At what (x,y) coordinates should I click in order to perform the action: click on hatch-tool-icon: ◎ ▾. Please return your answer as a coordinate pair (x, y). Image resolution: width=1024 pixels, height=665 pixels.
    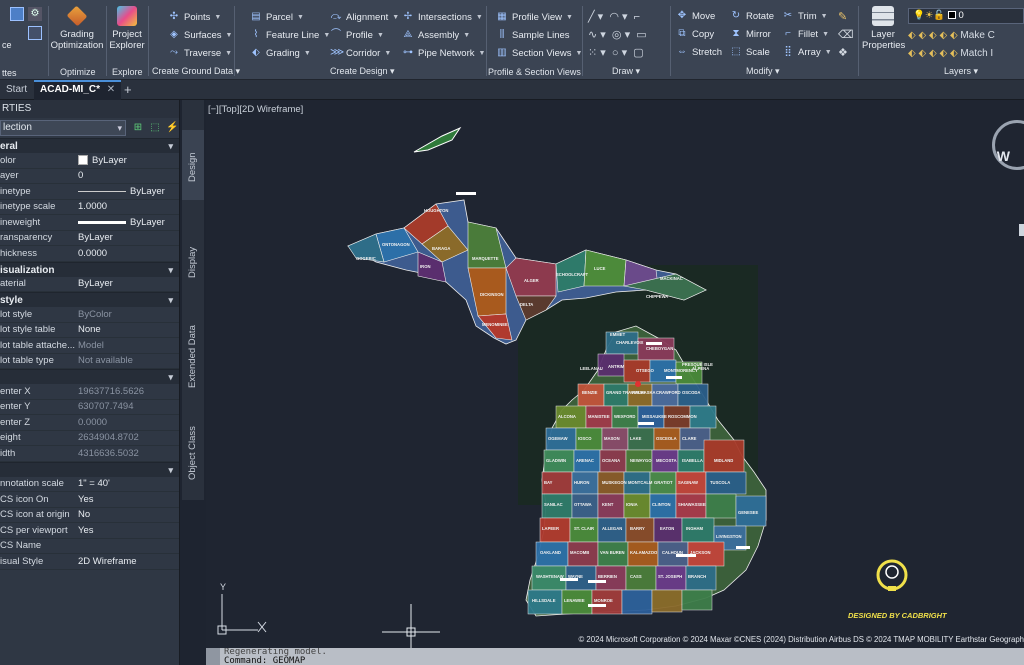
    Looking at the image, I should click on (621, 35).